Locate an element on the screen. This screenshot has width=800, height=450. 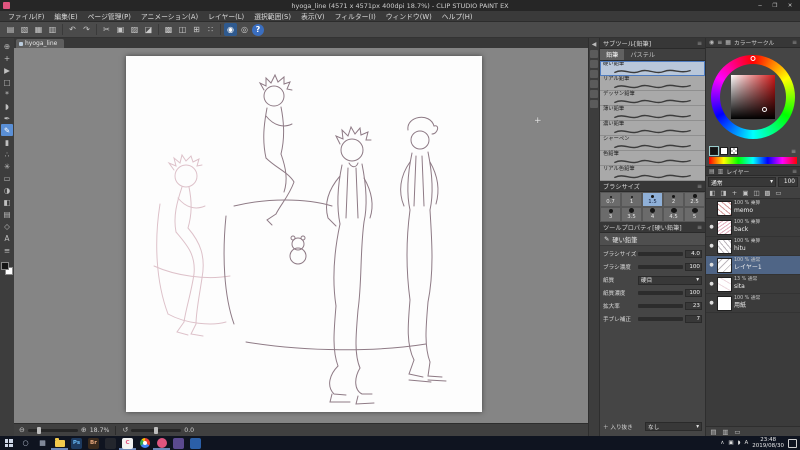
zoom-tool-icon: ⊕ is located at coordinates (7, 46).